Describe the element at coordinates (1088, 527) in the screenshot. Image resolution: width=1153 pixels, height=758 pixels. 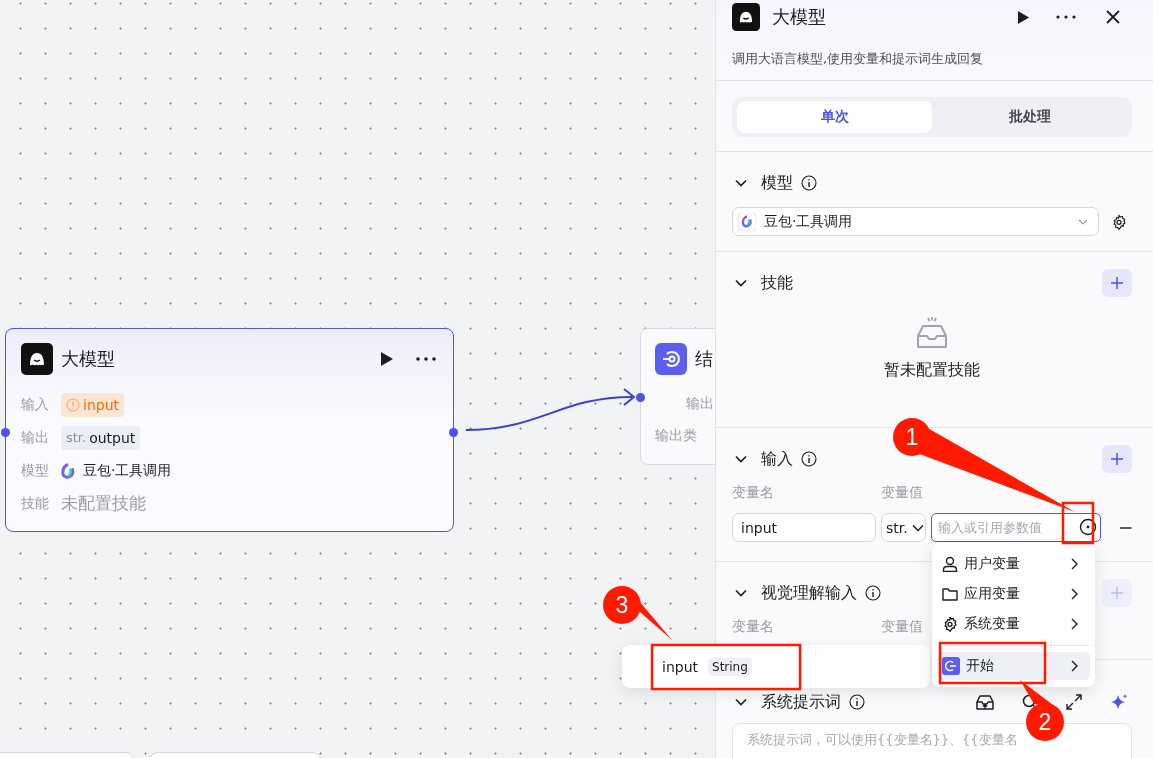
I see `reference-icon` at that location.